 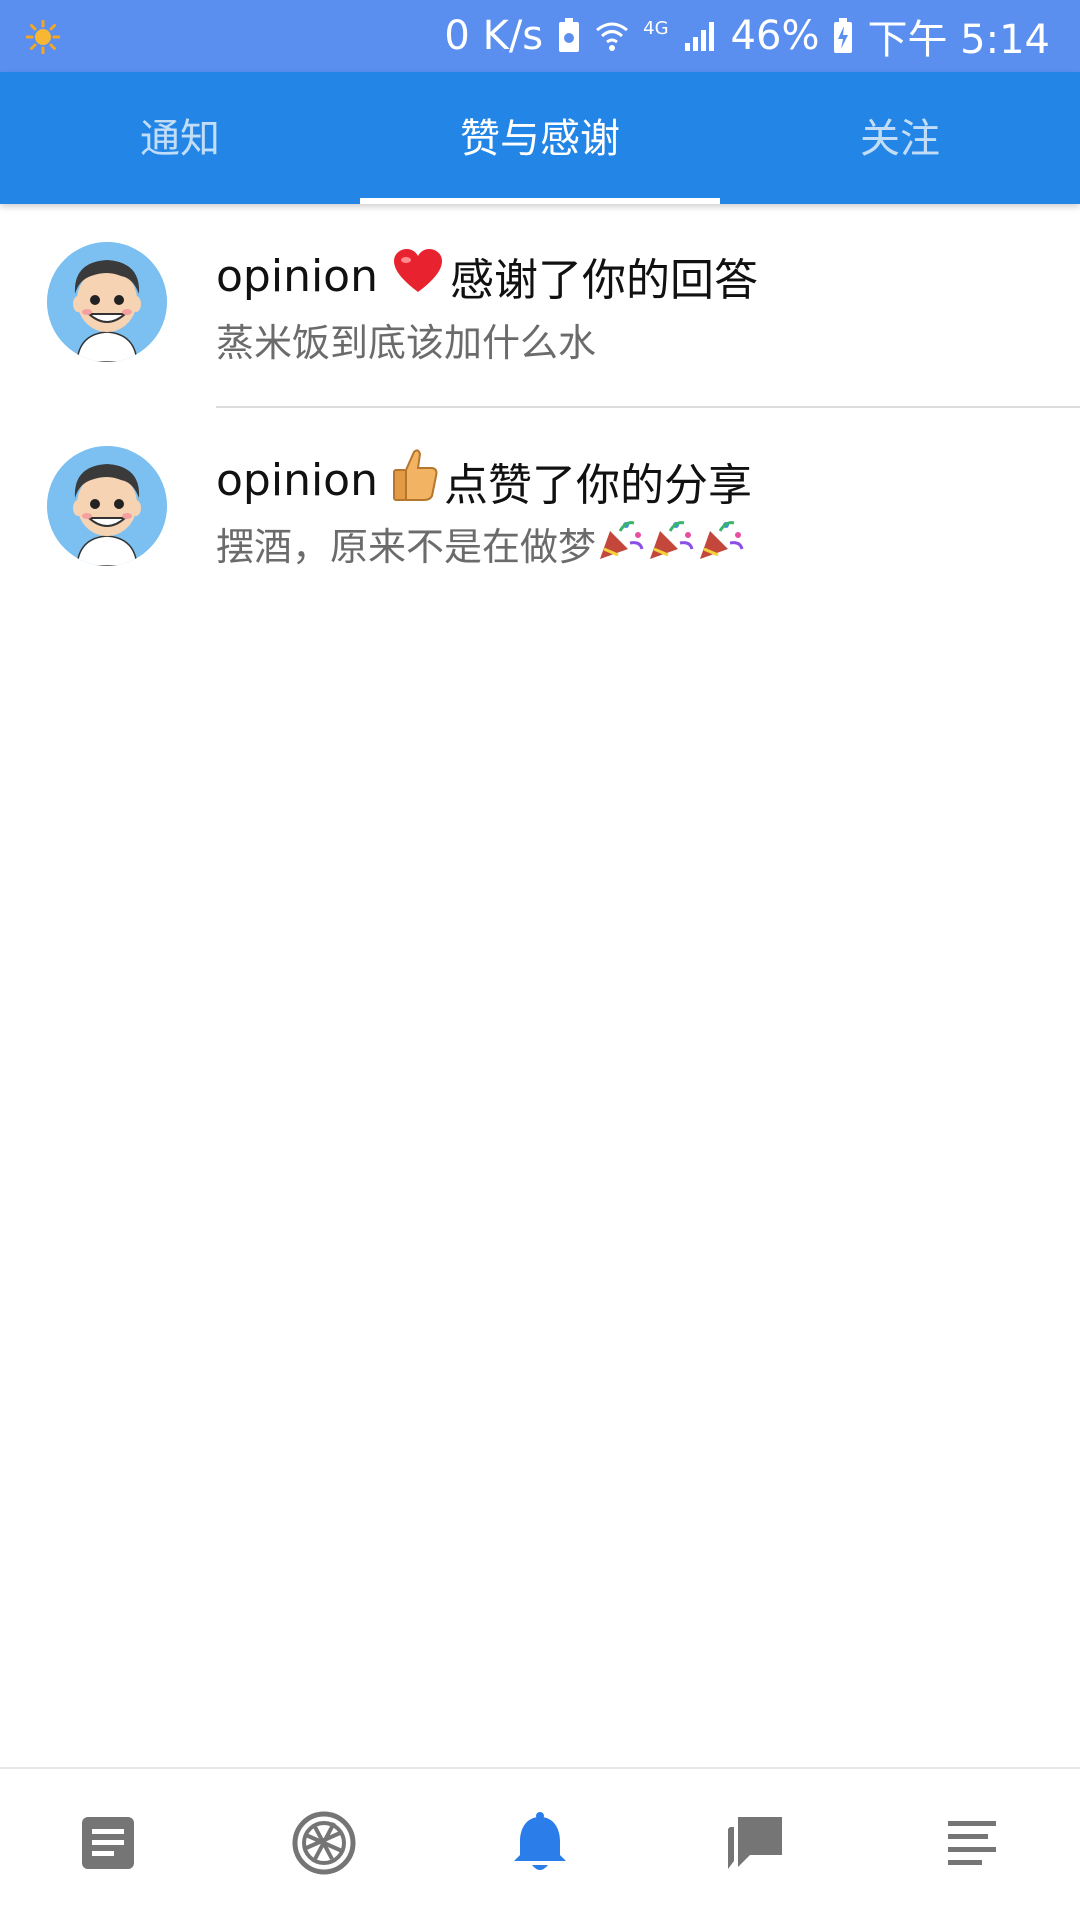 I want to click on menu-lines-icon, so click(x=972, y=1845).